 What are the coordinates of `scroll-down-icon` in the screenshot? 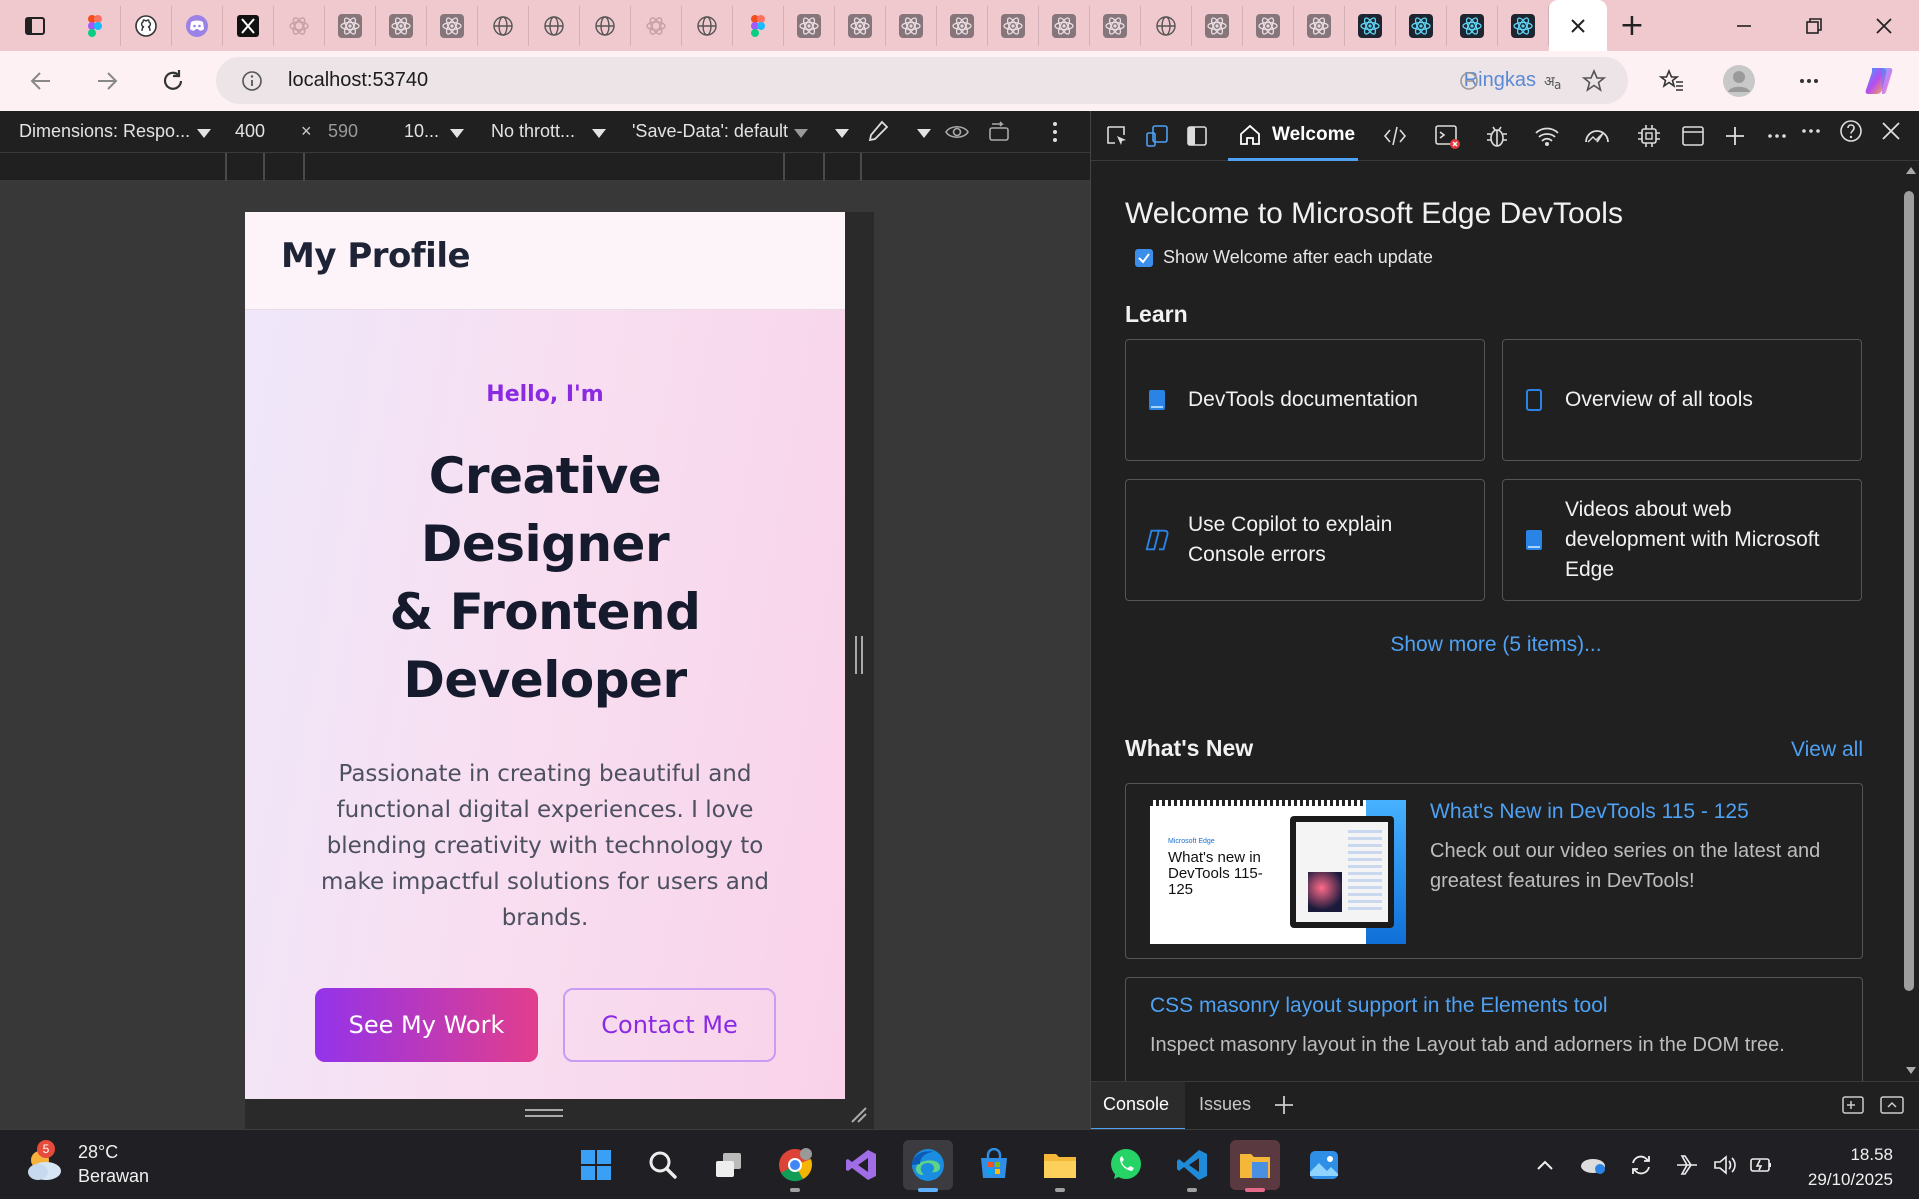 It's located at (1911, 1071).